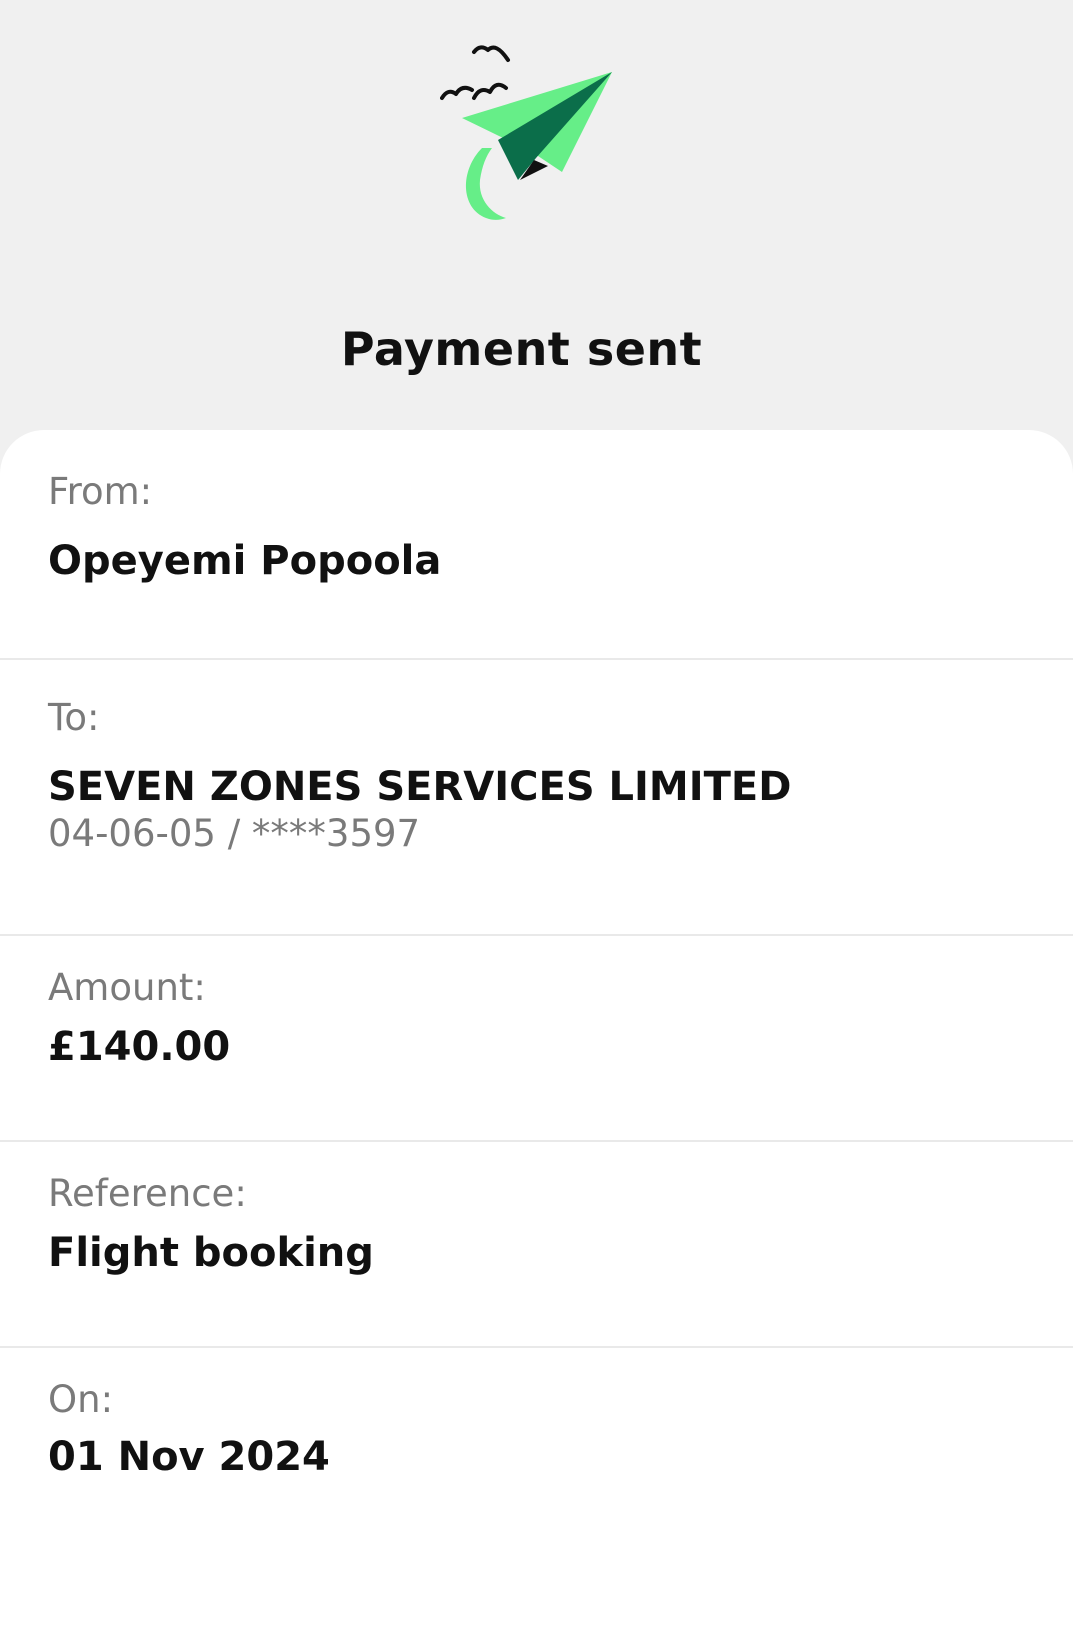 The height and width of the screenshot is (1630, 1073). Describe the element at coordinates (420, 787) in the screenshot. I see `to-value: SEVEN ZONES SERVICES LIMITED` at that location.